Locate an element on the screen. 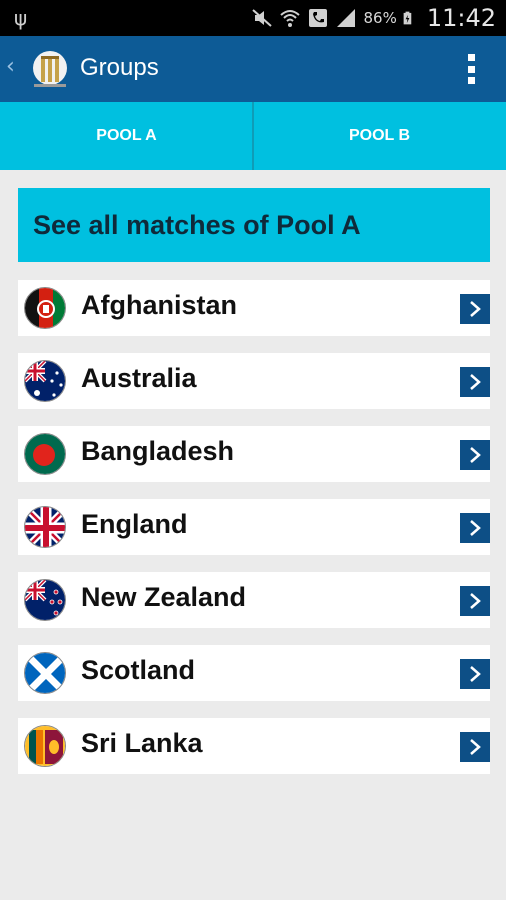 The height and width of the screenshot is (900, 506). see-all-matches-button: See all matches of Pool A is located at coordinates (254, 225).